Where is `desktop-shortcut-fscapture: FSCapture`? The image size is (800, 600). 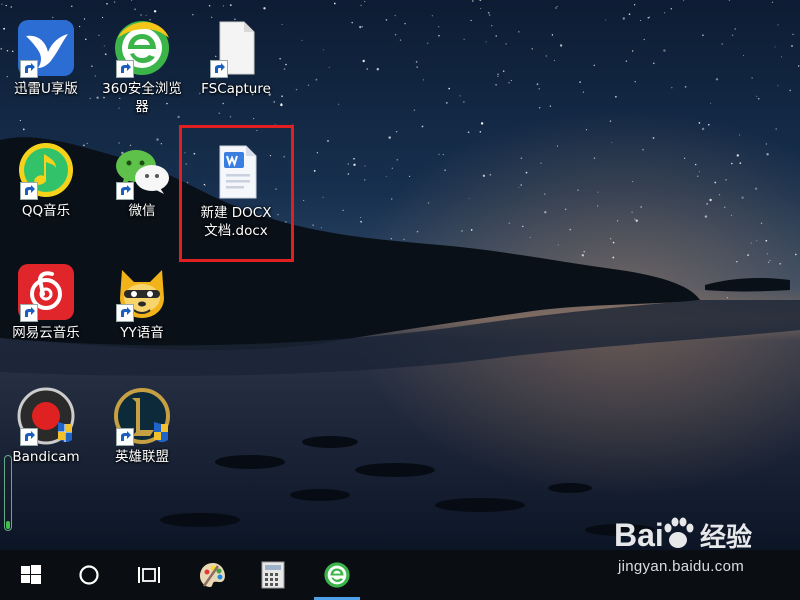
desktop-shortcut-fscapture: FSCapture is located at coordinates (236, 58).